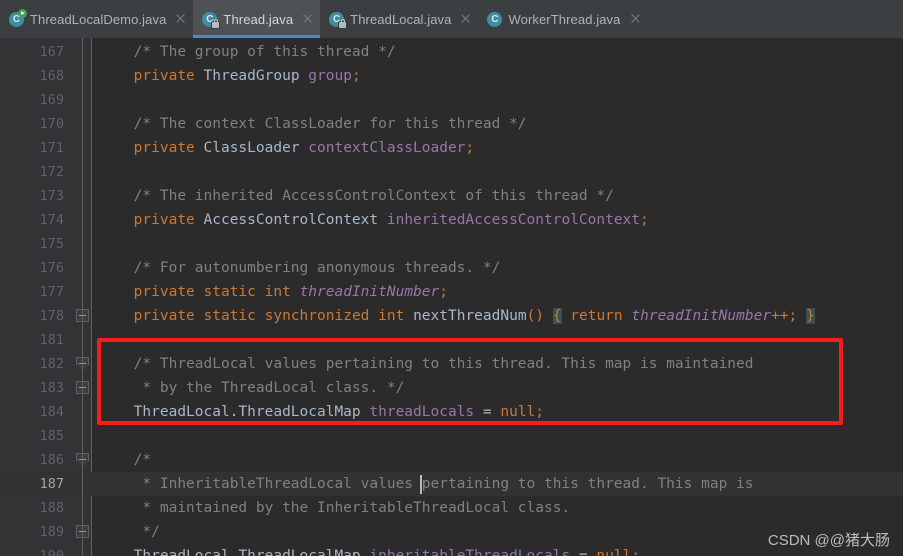  I want to click on line-number: 190, so click(51, 552).